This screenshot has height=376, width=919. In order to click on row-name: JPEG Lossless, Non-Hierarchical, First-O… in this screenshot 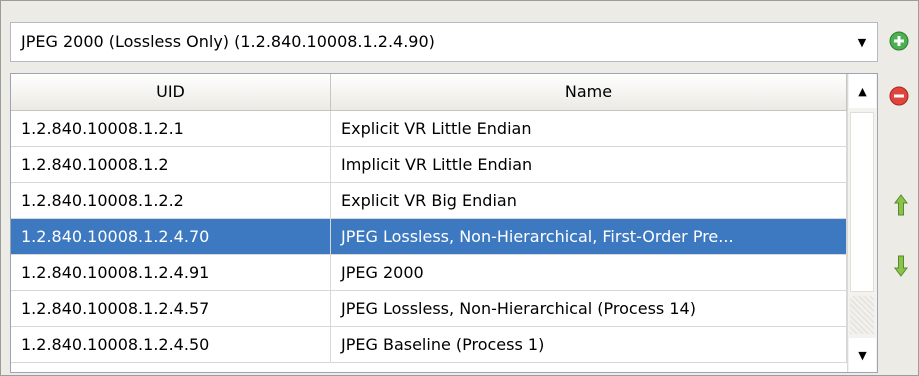, I will do `click(589, 237)`.